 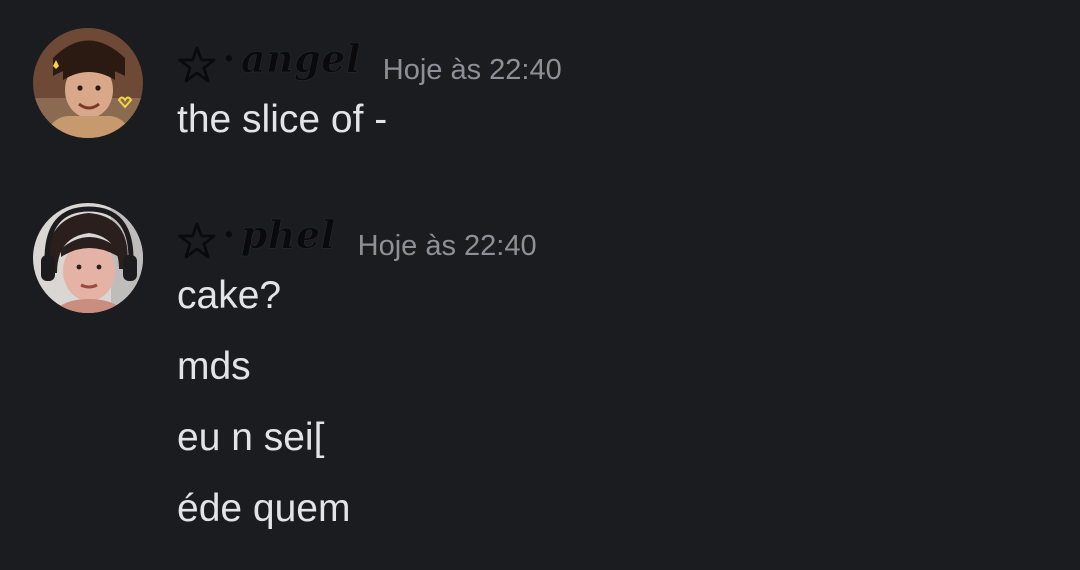 What do you see at coordinates (288, 235) in the screenshot?
I see `username-phel: phel` at bounding box center [288, 235].